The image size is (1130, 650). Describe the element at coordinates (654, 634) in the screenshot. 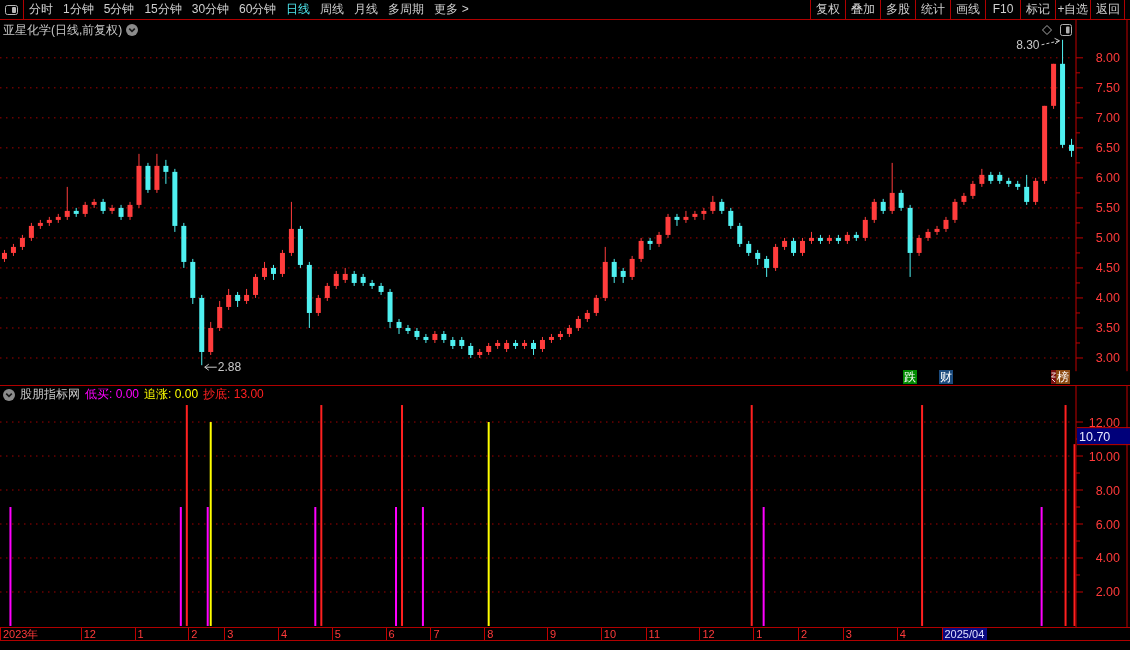

I see `date-label: 11` at that location.